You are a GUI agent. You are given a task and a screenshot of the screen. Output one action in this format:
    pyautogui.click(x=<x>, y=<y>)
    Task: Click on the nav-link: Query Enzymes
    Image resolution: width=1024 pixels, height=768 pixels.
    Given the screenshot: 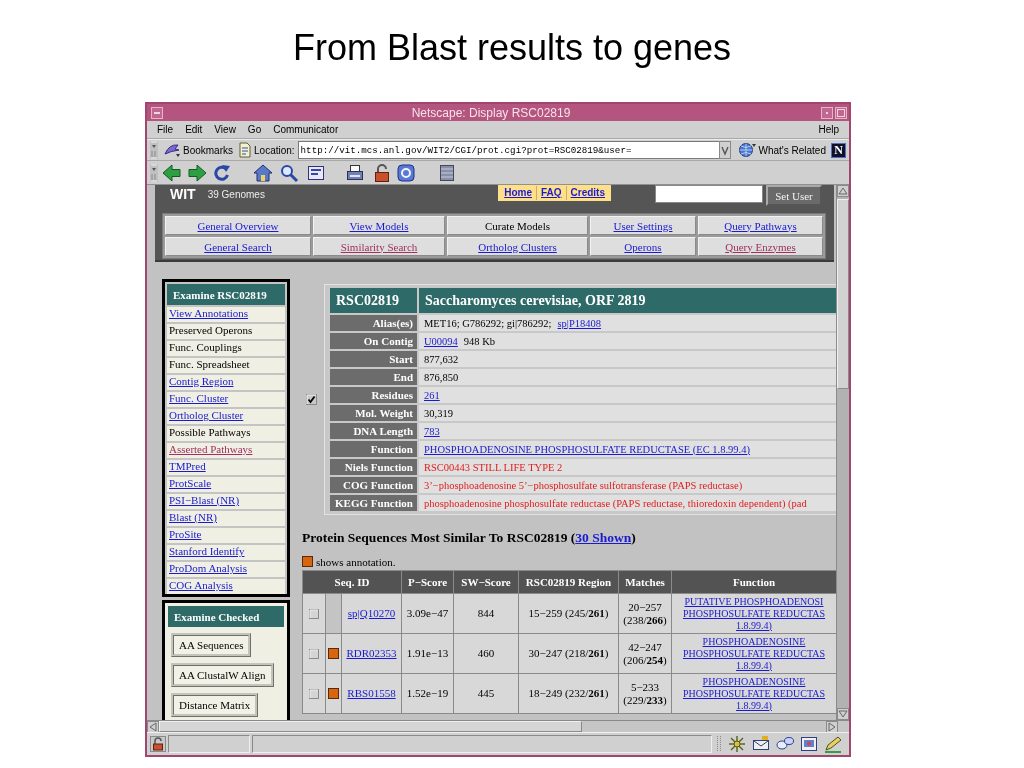 What is the action you would take?
    pyautogui.click(x=760, y=246)
    